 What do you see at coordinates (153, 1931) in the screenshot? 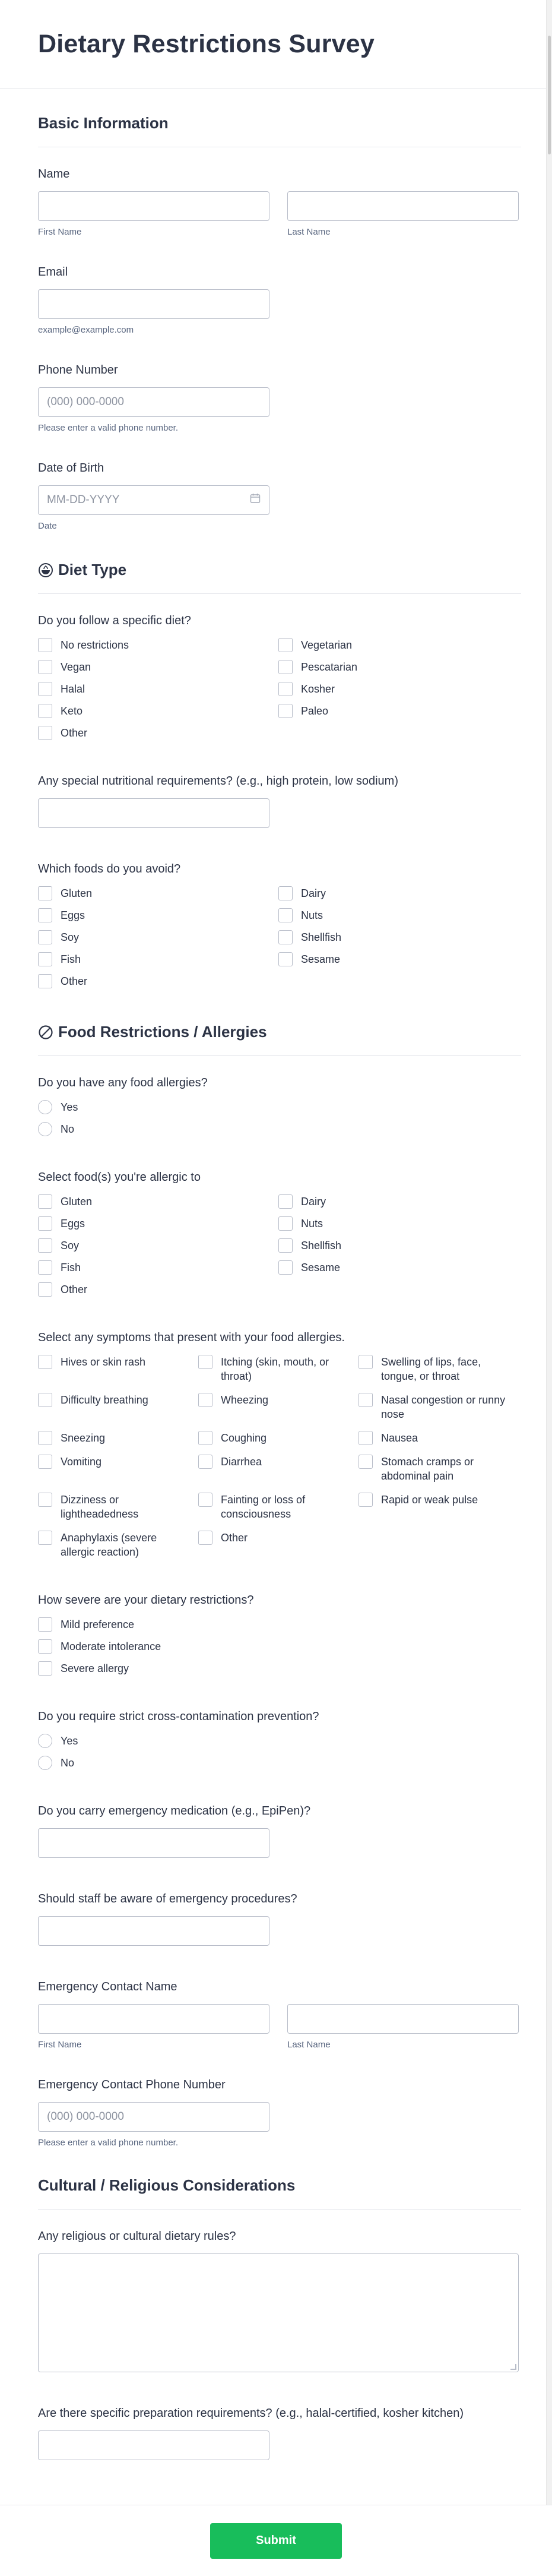
I see `emergency-procedures-input` at bounding box center [153, 1931].